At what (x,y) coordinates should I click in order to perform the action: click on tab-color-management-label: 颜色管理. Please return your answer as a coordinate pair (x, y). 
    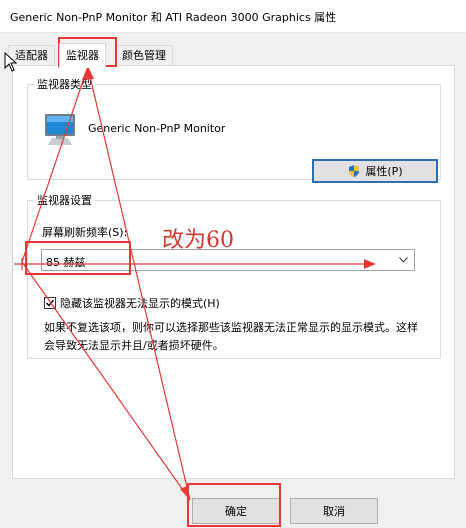
    Looking at the image, I should click on (144, 55).